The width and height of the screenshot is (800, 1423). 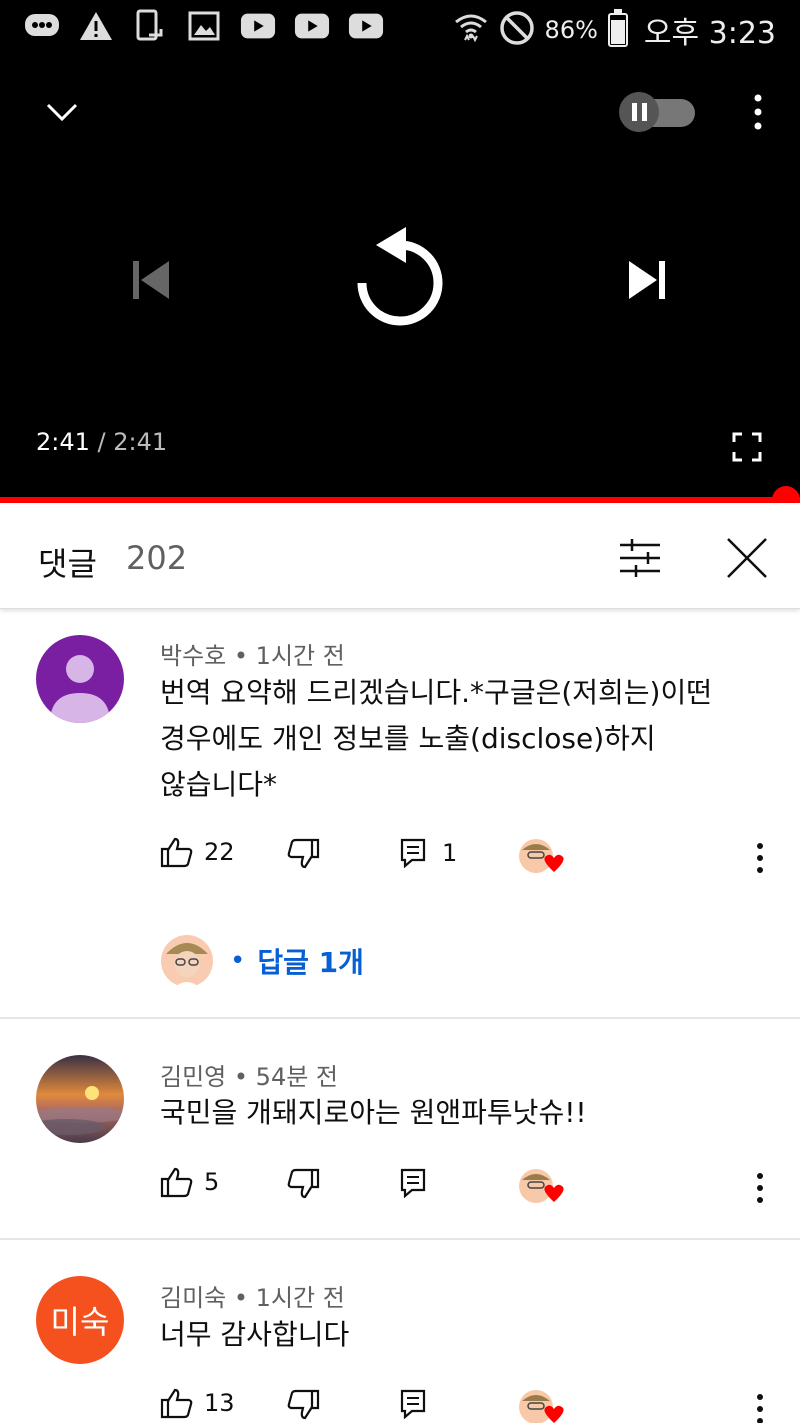 What do you see at coordinates (80, 1320) in the screenshot?
I see `avatar: 미숙` at bounding box center [80, 1320].